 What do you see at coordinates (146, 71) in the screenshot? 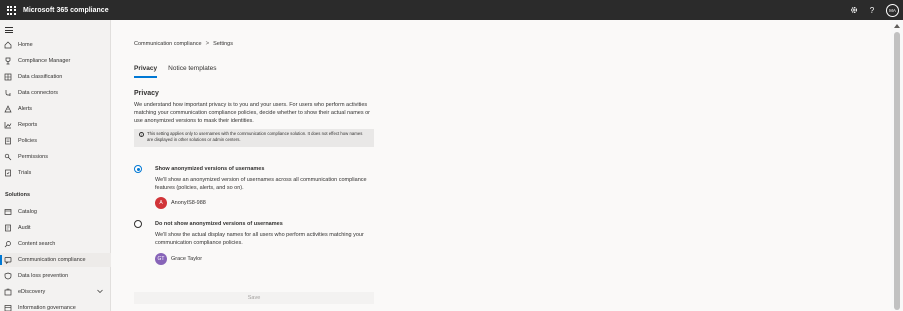
I see `tab-privacy: Privacy` at bounding box center [146, 71].